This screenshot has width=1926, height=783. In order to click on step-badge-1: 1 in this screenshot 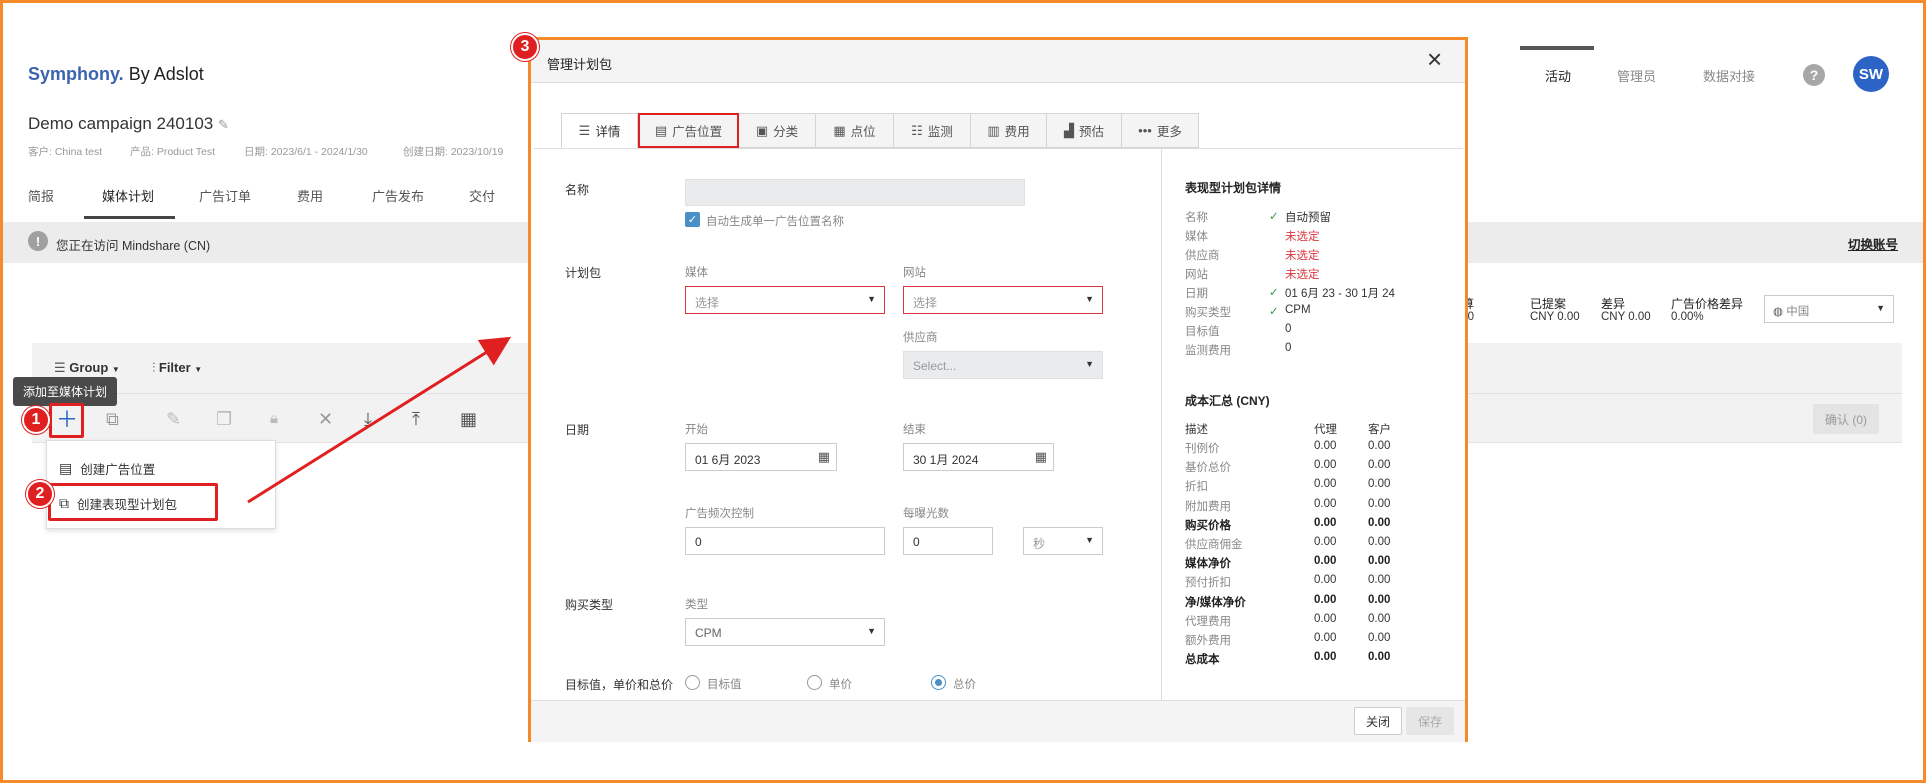, I will do `click(36, 420)`.